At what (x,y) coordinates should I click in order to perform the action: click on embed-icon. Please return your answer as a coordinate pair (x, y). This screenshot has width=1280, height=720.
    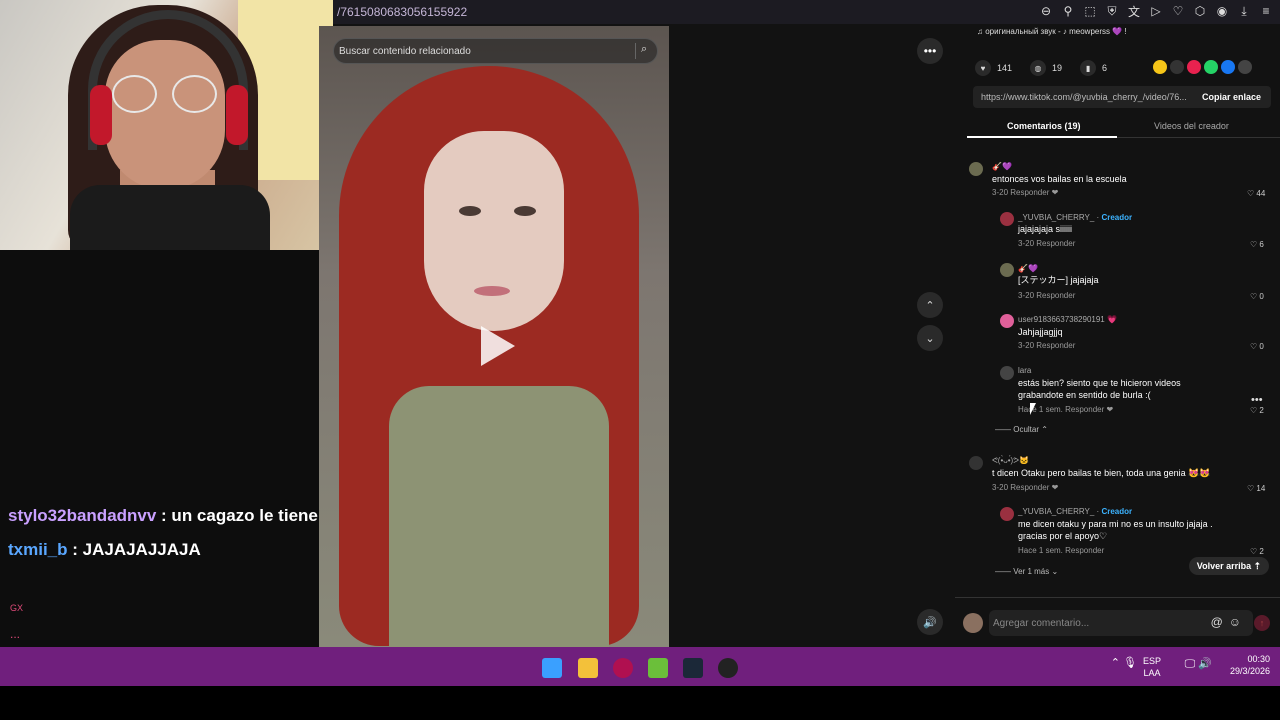
    Looking at the image, I should click on (1177, 67).